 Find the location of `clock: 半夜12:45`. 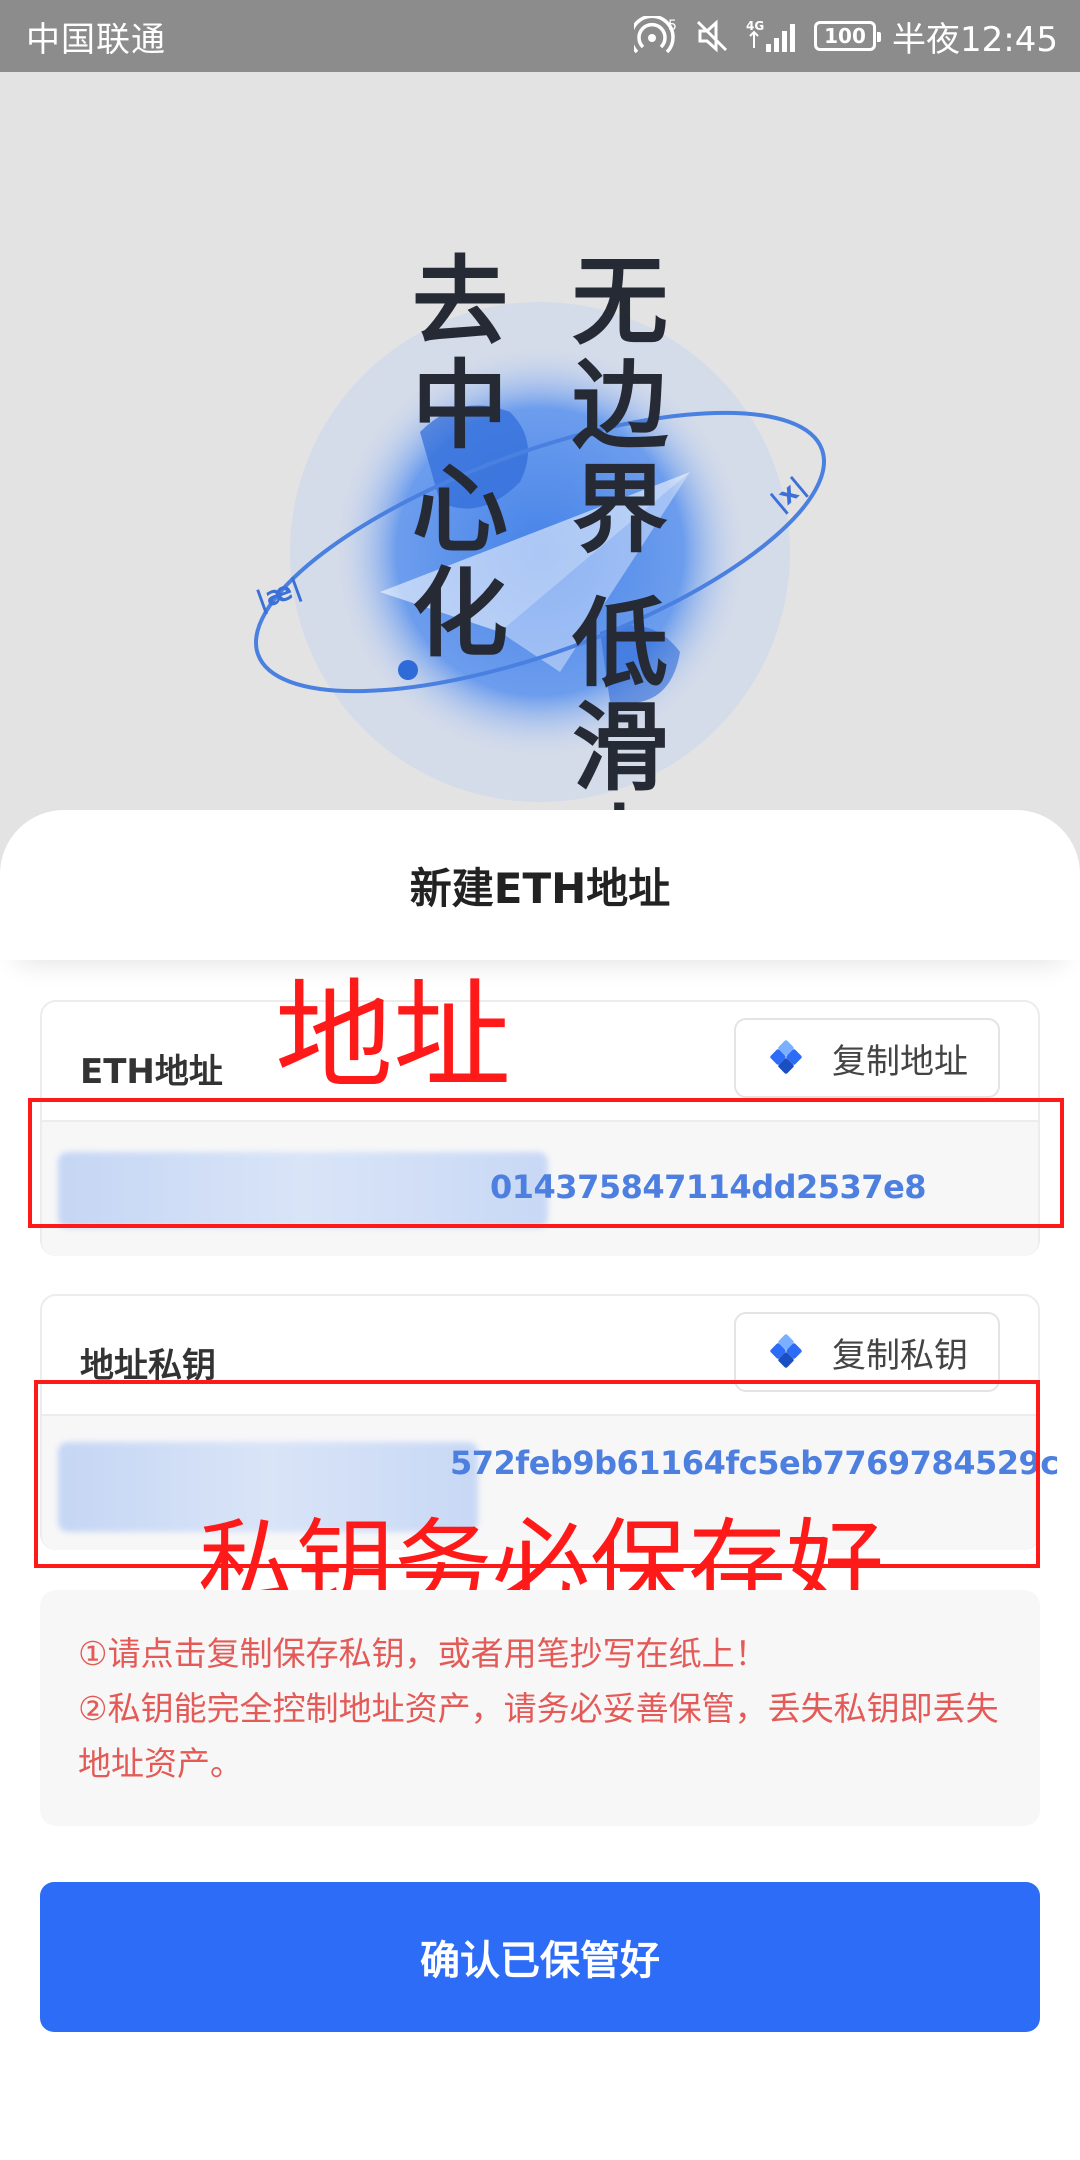

clock: 半夜12:45 is located at coordinates (975, 39).